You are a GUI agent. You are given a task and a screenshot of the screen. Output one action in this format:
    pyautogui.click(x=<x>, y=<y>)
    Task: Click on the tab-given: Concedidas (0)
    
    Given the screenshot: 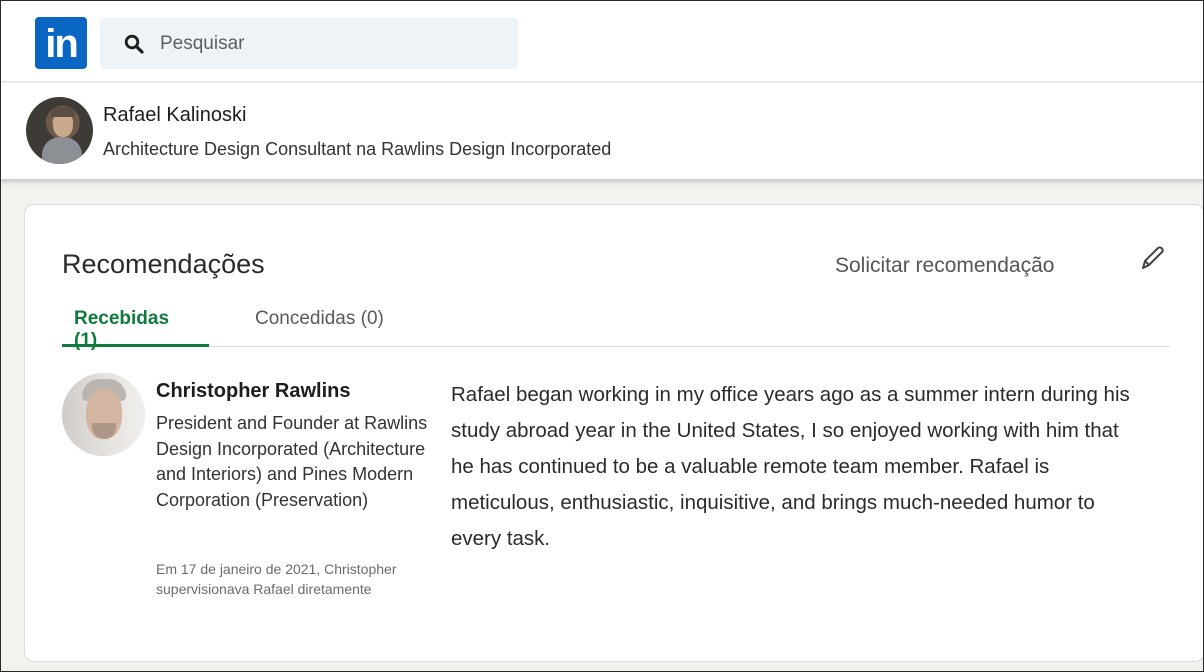 What is the action you would take?
    pyautogui.click(x=323, y=324)
    